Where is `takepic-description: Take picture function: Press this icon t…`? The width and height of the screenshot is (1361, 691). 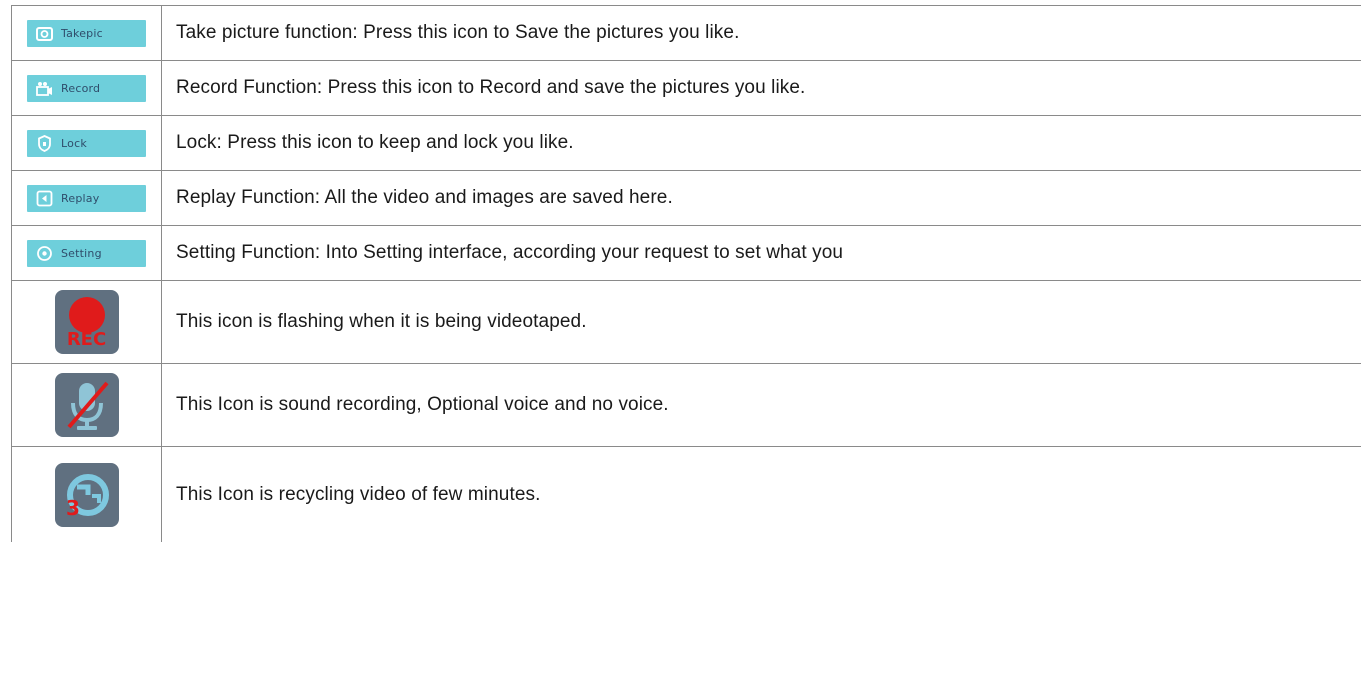
takepic-description: Take picture function: Press this icon t… is located at coordinates (458, 32).